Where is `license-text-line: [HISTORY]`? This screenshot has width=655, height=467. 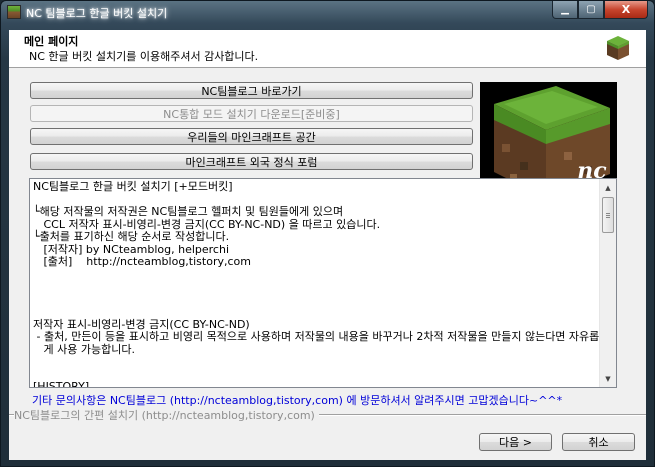
license-text-line: [HISTORY] is located at coordinates (61, 384).